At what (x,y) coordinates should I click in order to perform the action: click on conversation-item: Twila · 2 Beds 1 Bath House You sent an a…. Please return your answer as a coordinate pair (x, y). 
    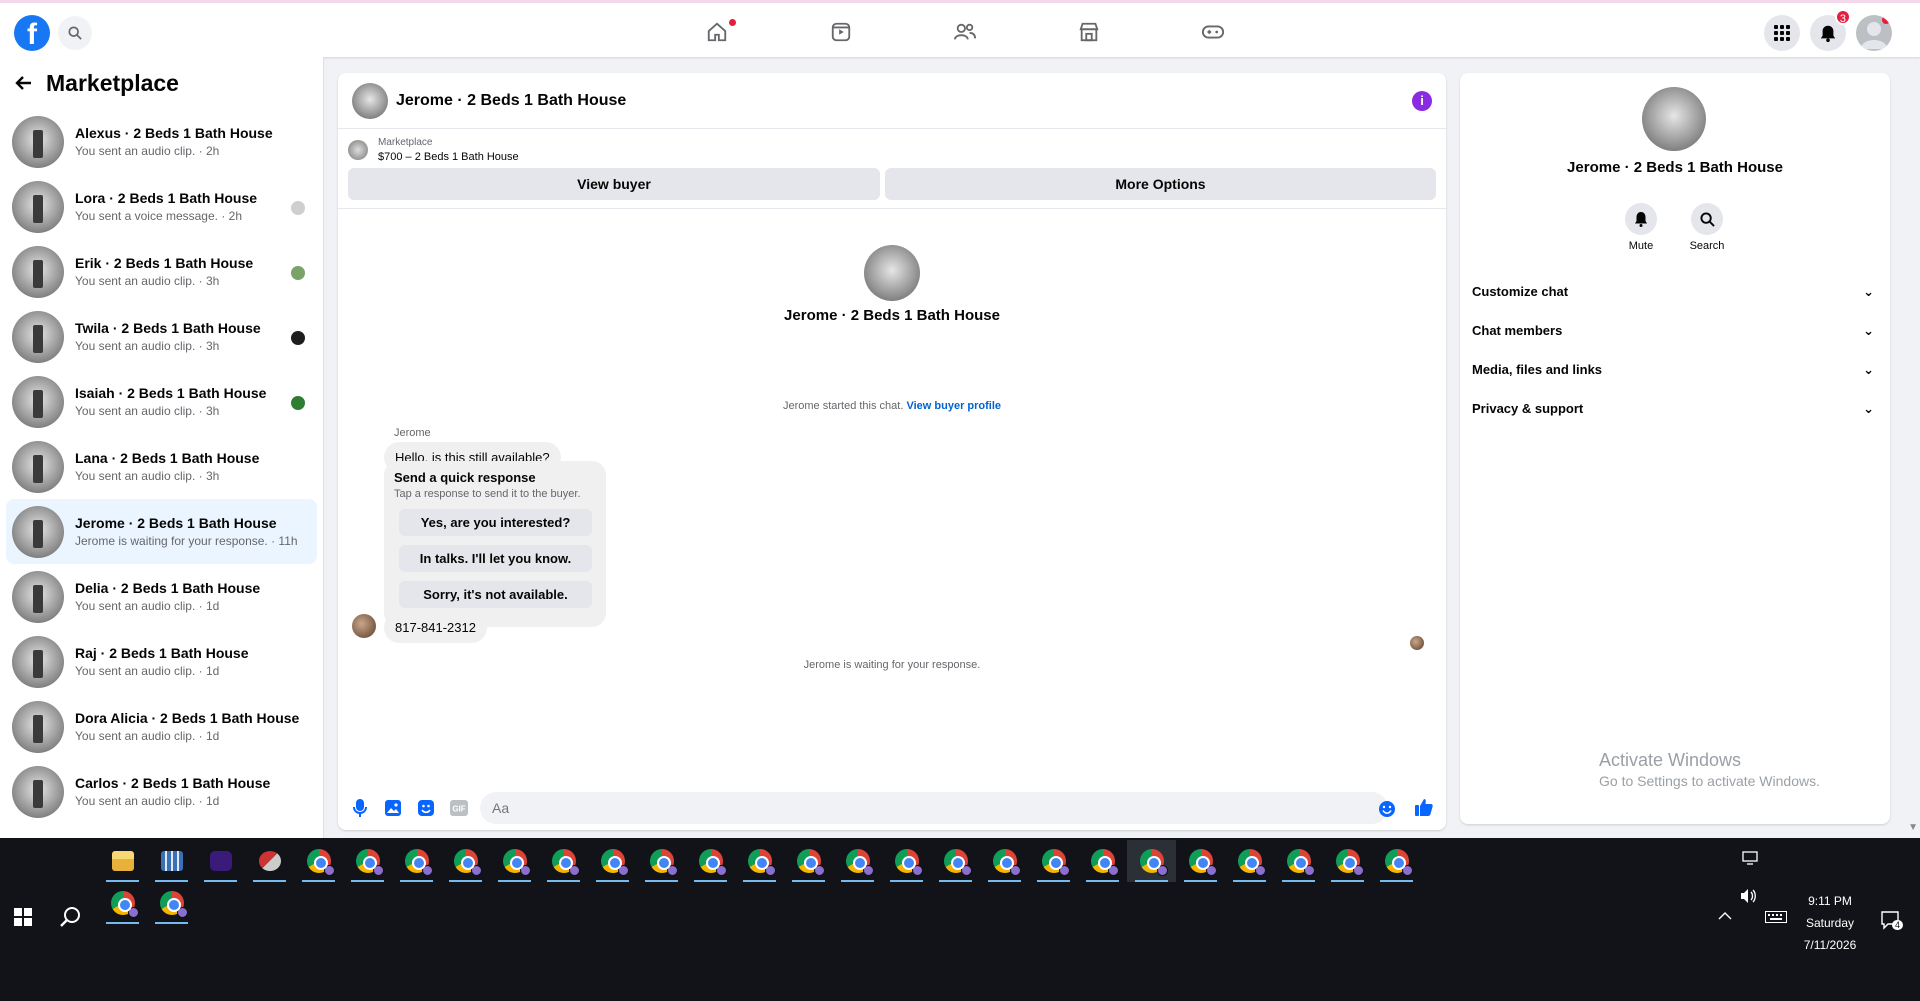
    Looking at the image, I should click on (161, 336).